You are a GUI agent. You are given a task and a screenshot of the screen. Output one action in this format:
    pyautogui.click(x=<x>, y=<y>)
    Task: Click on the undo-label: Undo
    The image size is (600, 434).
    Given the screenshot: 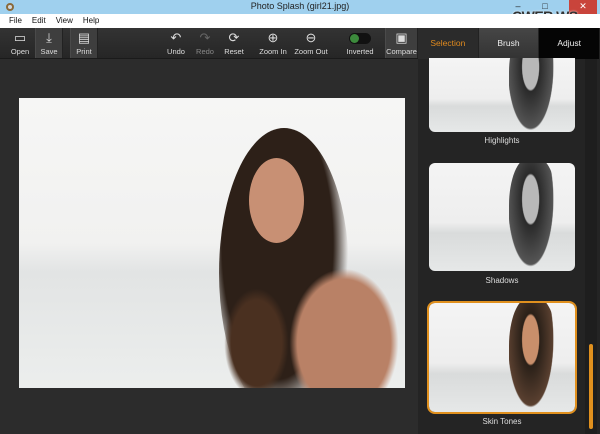 What is the action you would take?
    pyautogui.click(x=176, y=51)
    